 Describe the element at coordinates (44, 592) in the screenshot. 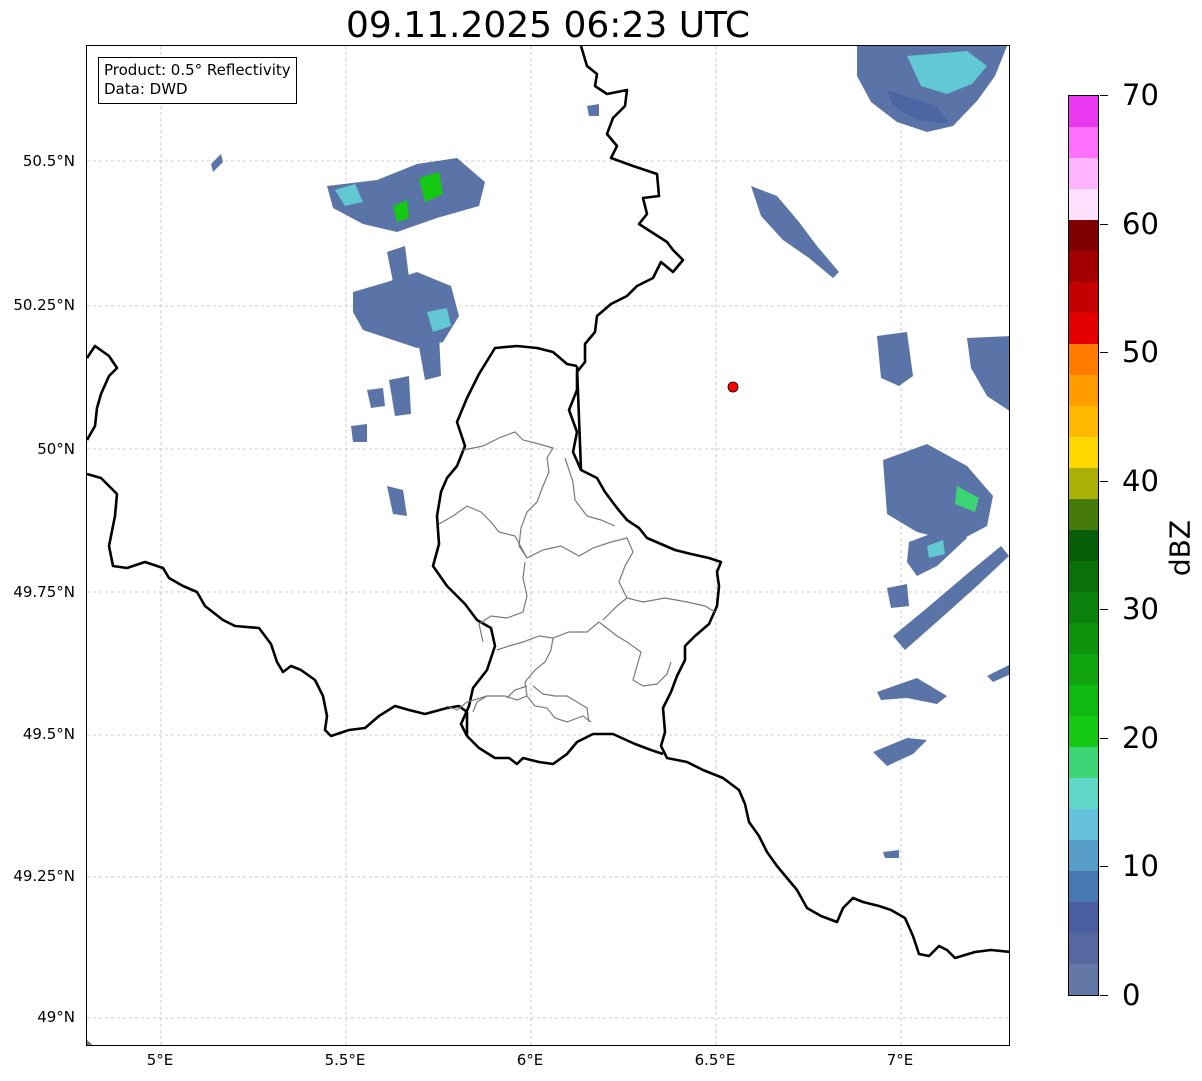

I see `lat-label: 49.75°N` at that location.